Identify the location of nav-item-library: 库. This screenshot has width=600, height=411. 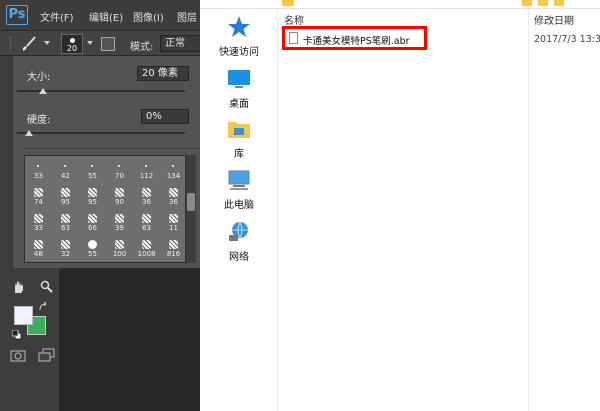
(239, 141).